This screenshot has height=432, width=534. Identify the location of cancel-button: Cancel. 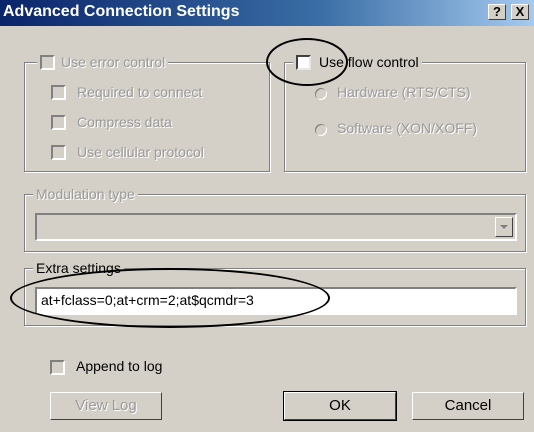
(468, 406).